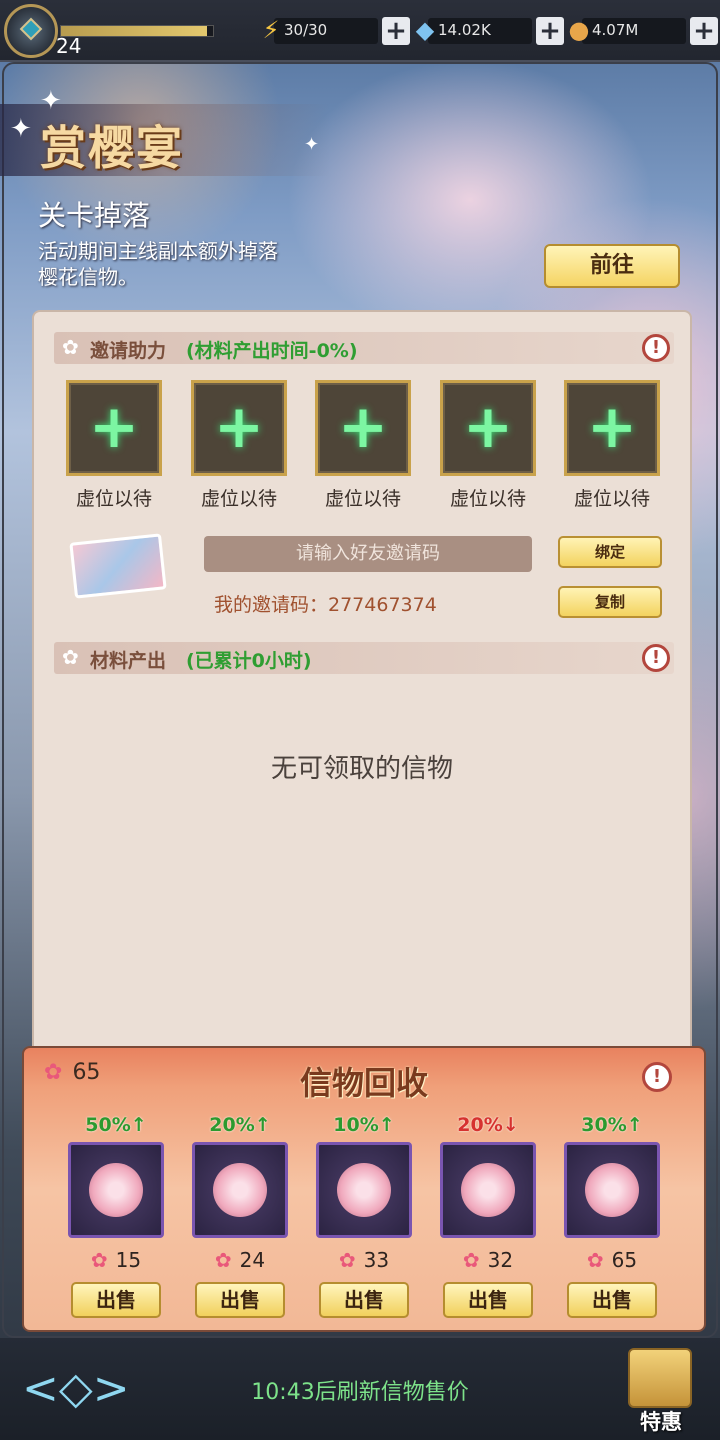  What do you see at coordinates (704, 31) in the screenshot?
I see `add-coin-button: +` at bounding box center [704, 31].